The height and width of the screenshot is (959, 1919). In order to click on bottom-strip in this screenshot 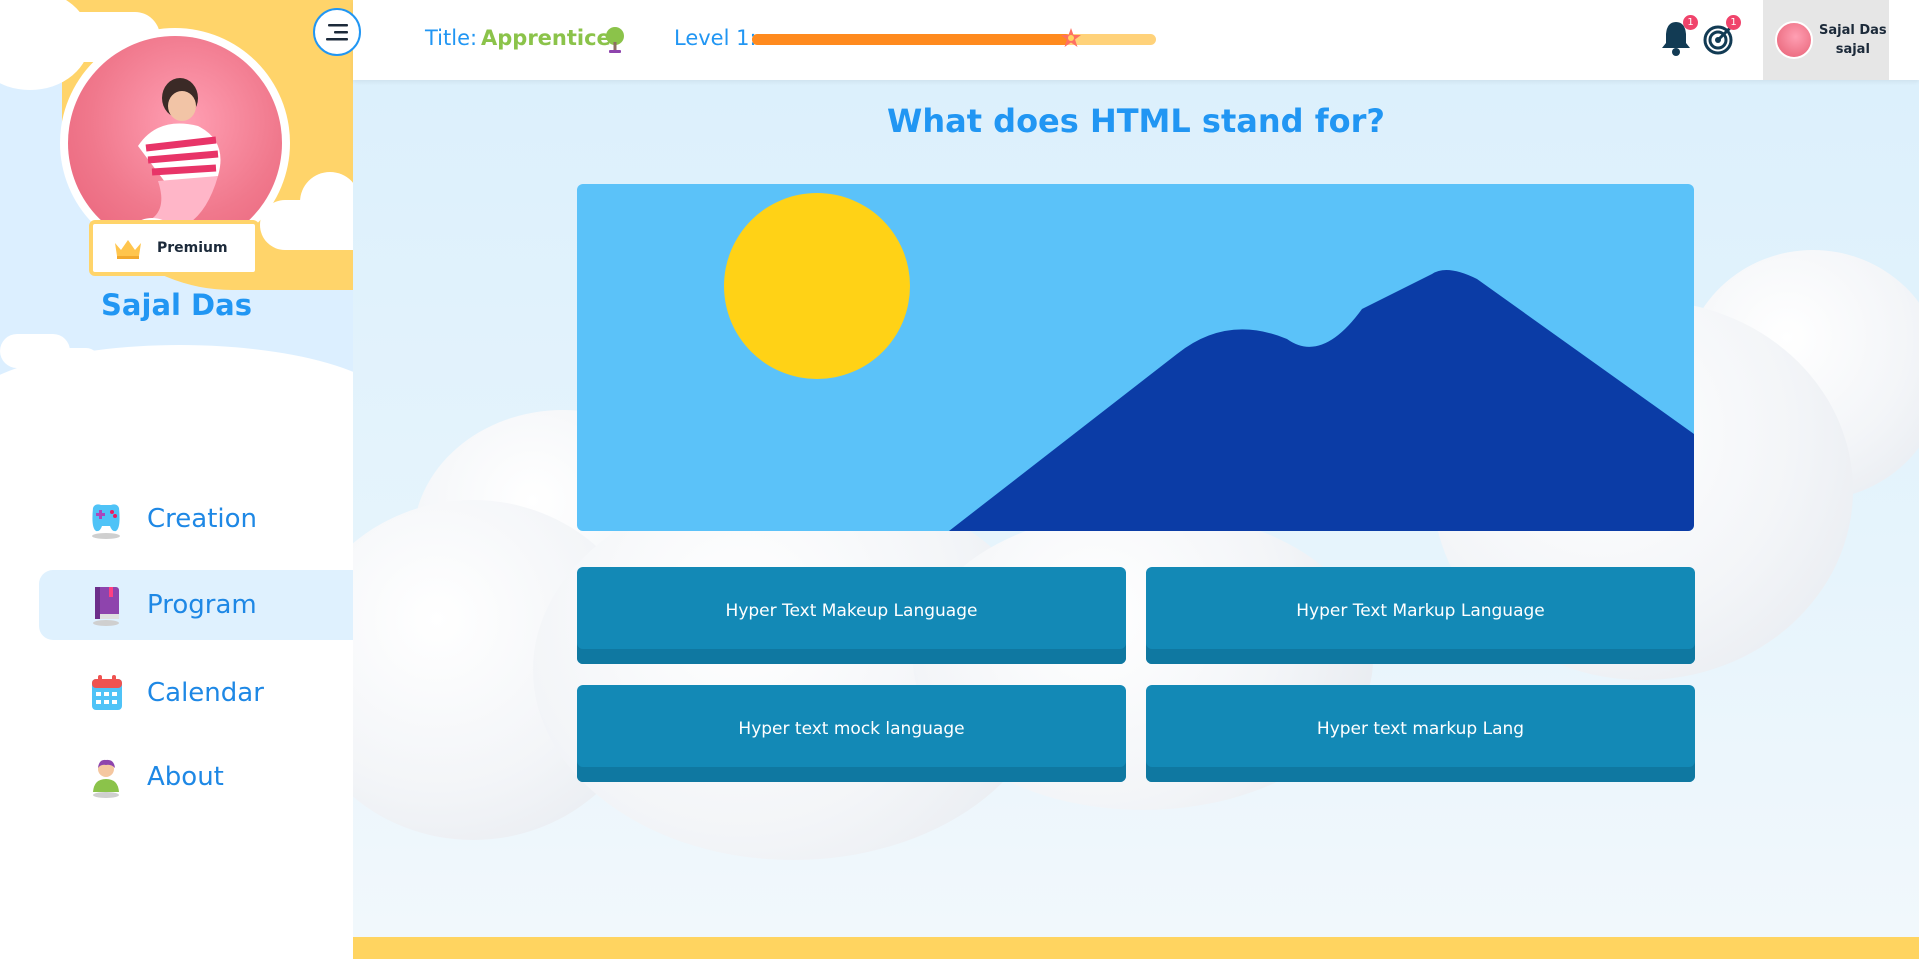, I will do `click(1136, 948)`.